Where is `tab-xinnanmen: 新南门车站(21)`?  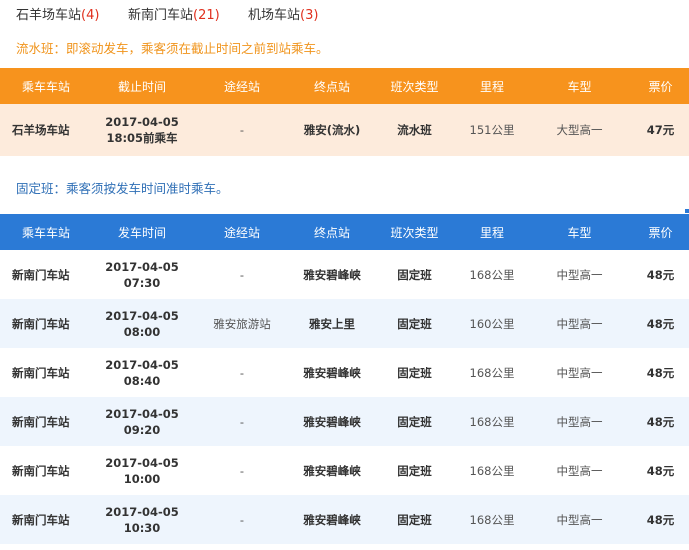 tab-xinnanmen: 新南门车站(21) is located at coordinates (174, 13).